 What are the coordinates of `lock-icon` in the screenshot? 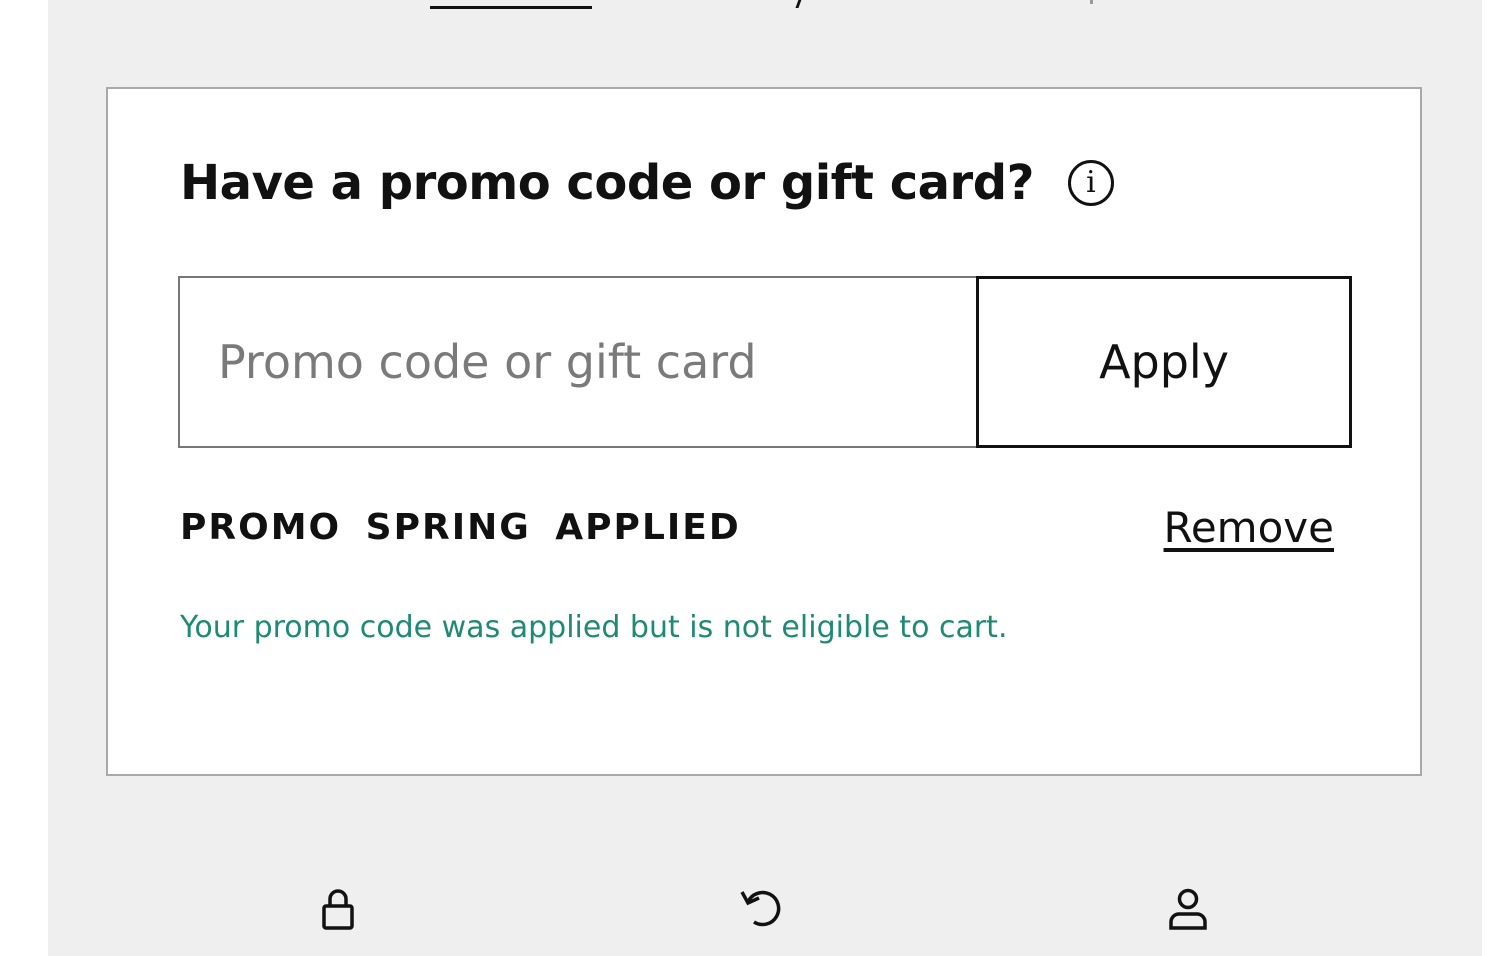 It's located at (338, 908).